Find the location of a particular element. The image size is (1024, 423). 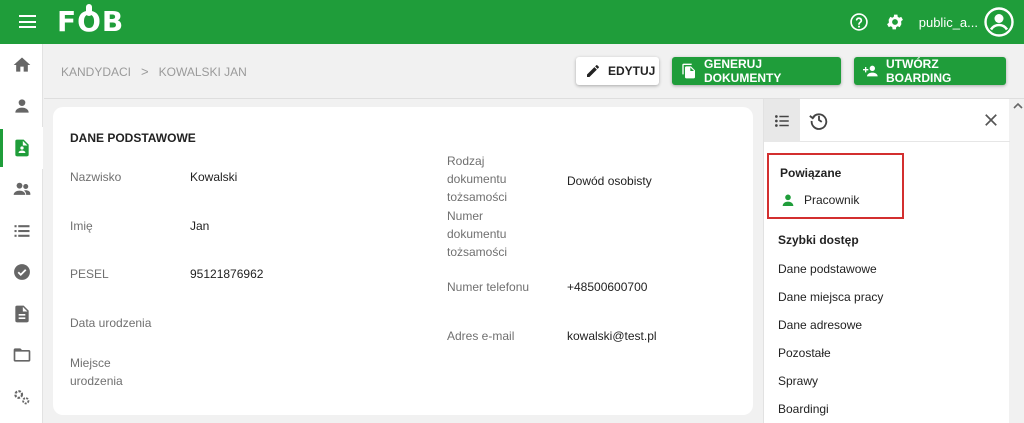

related-title: Powiązane is located at coordinates (811, 173).